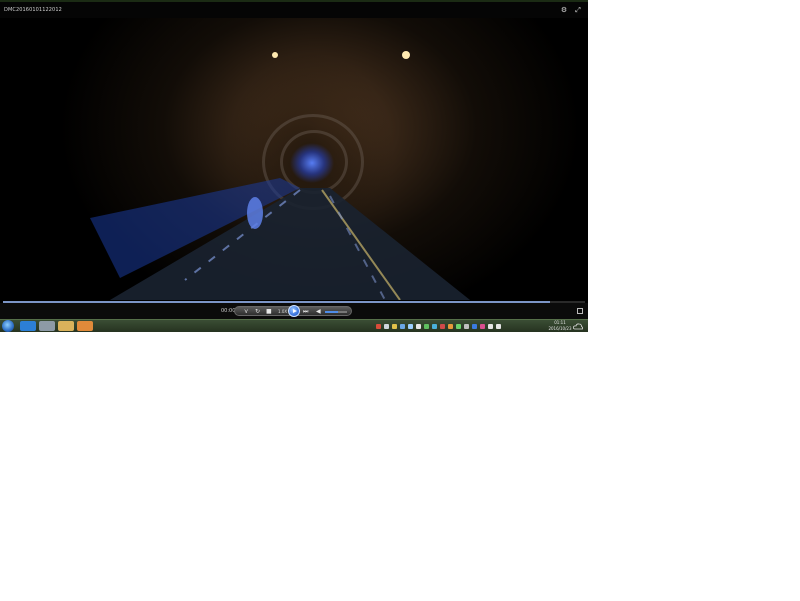  I want to click on folder-icon, so click(66, 326).